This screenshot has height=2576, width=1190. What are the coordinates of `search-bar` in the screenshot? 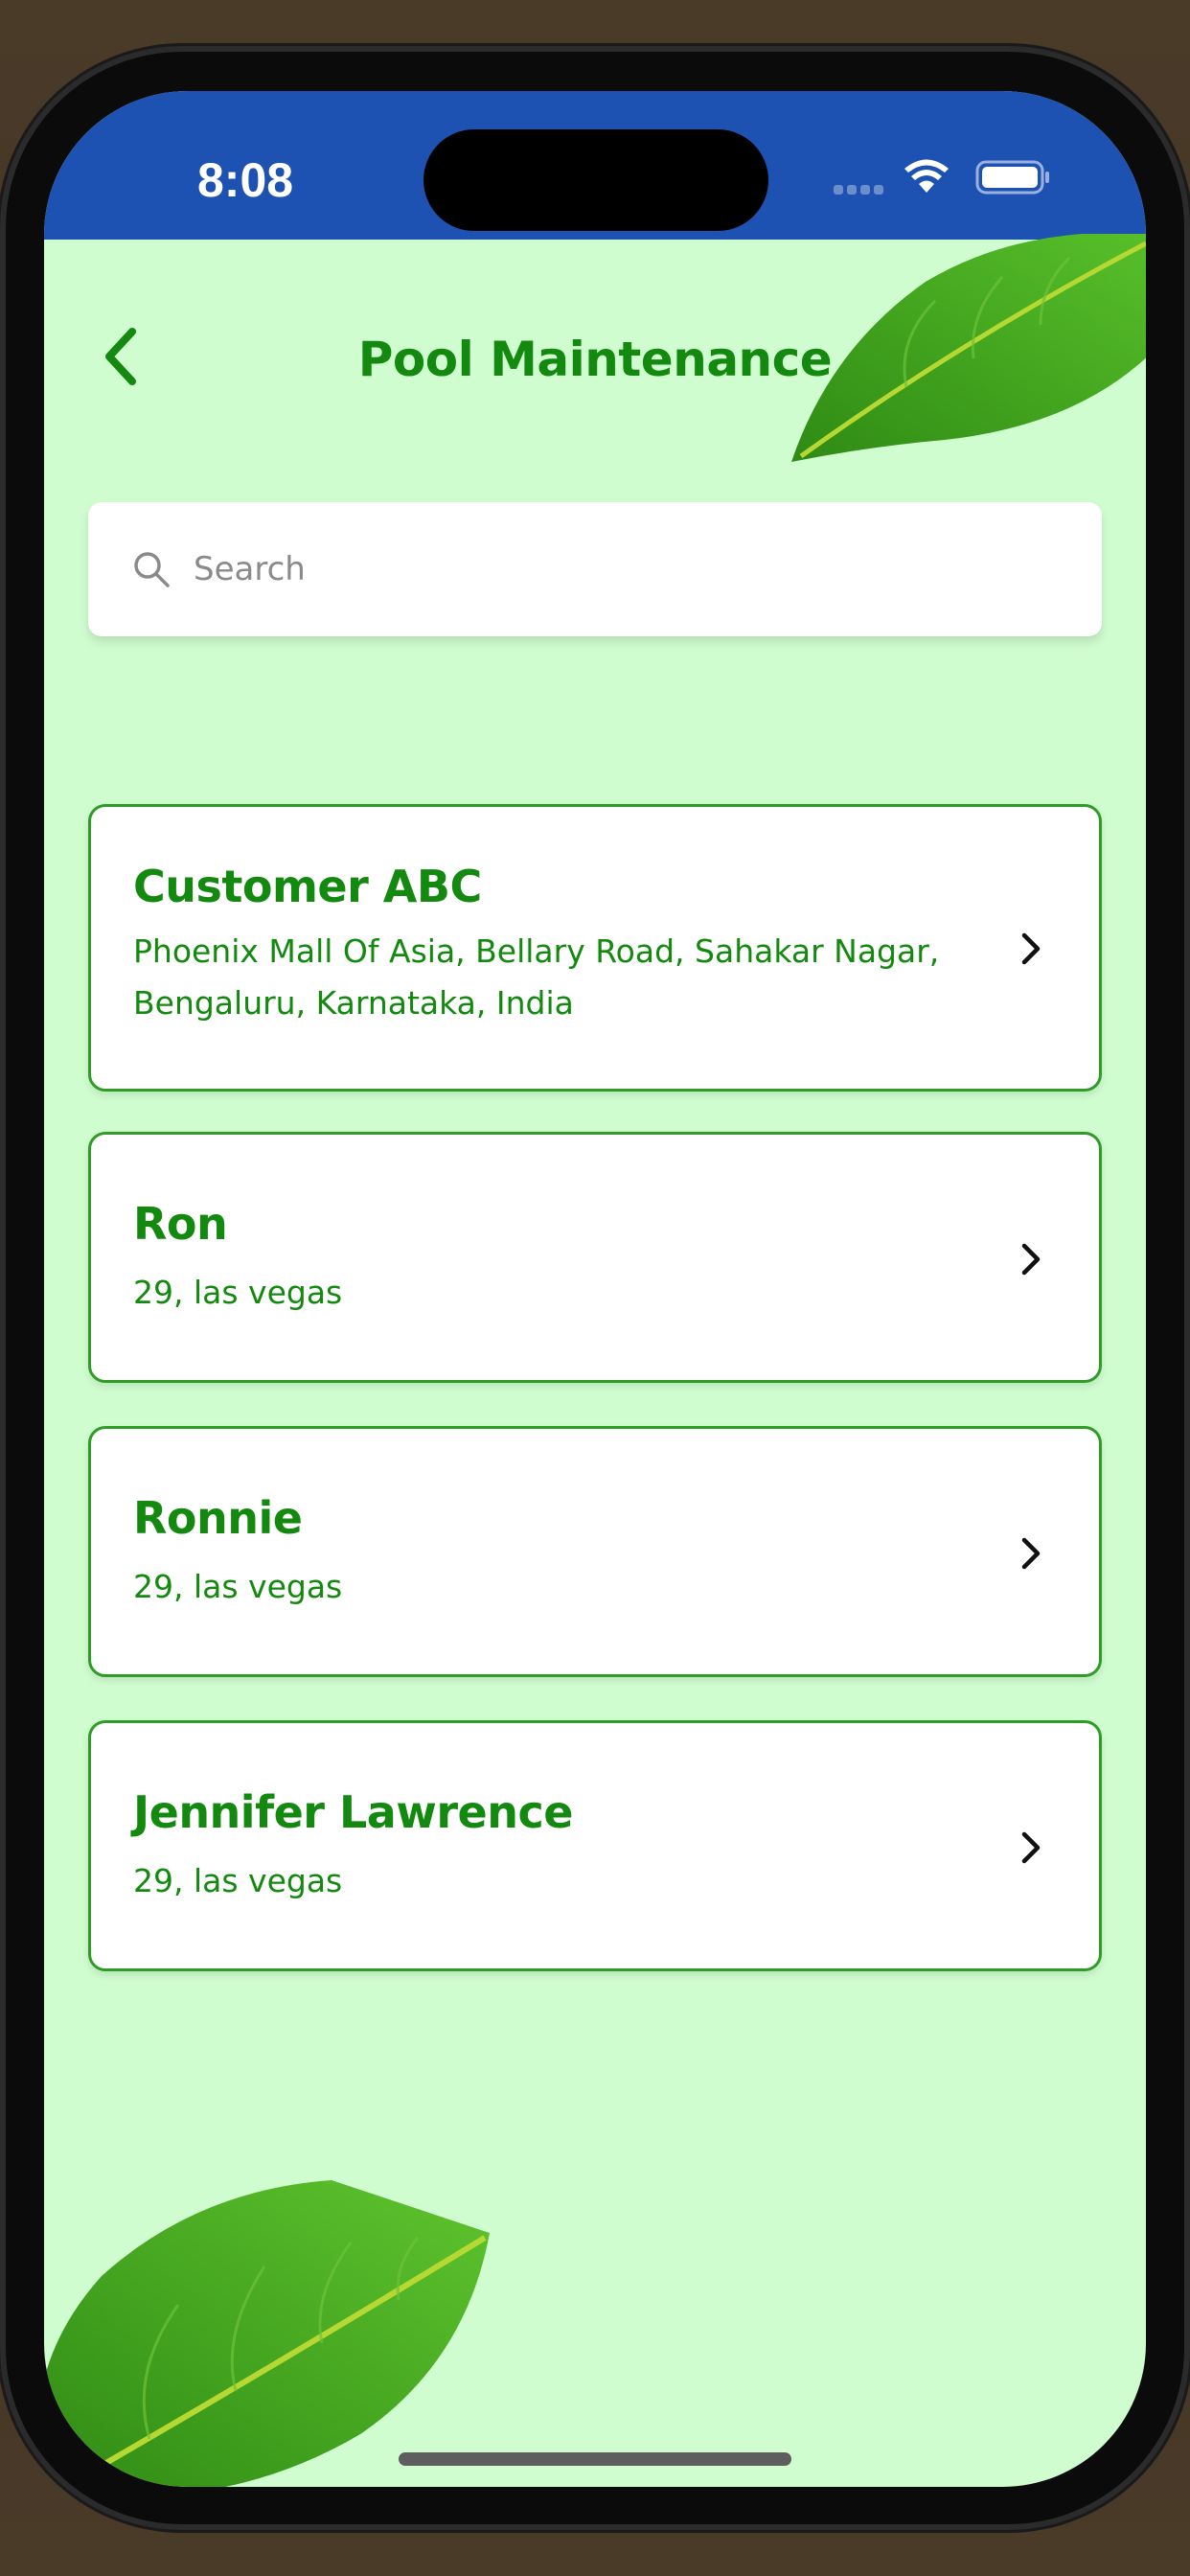 It's located at (595, 569).